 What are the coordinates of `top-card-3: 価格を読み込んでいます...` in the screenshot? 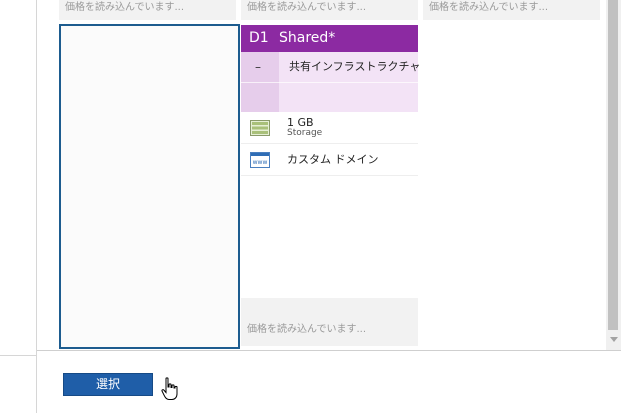 It's located at (511, 10).